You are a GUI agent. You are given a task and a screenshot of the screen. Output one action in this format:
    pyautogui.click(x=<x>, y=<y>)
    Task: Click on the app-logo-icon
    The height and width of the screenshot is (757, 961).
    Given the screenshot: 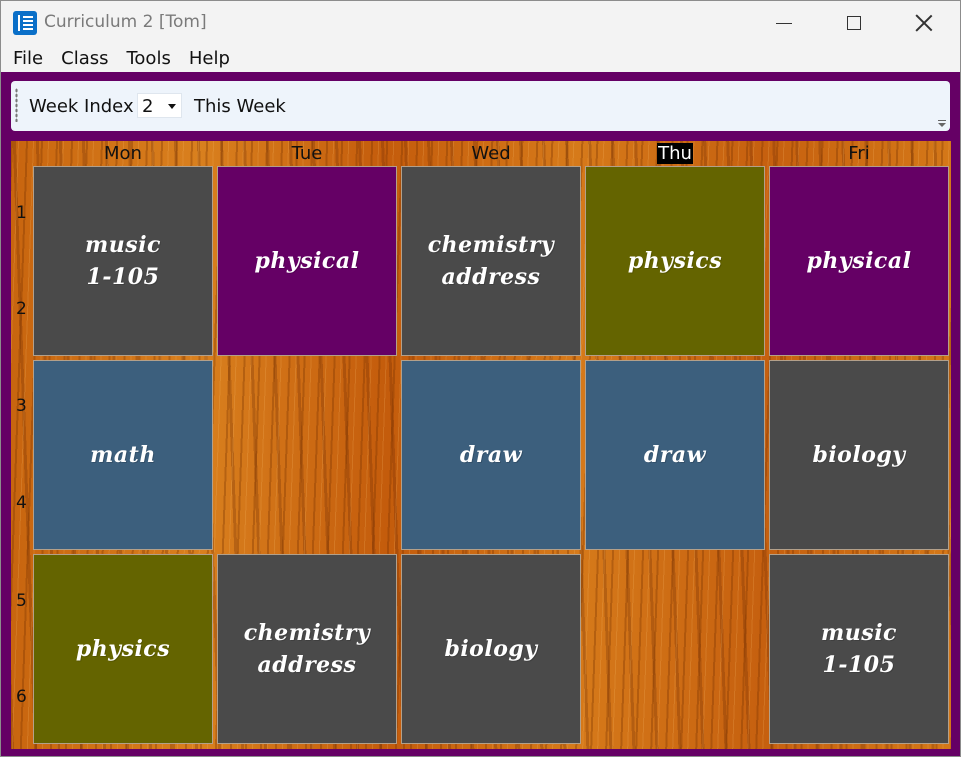 What is the action you would take?
    pyautogui.click(x=25, y=23)
    